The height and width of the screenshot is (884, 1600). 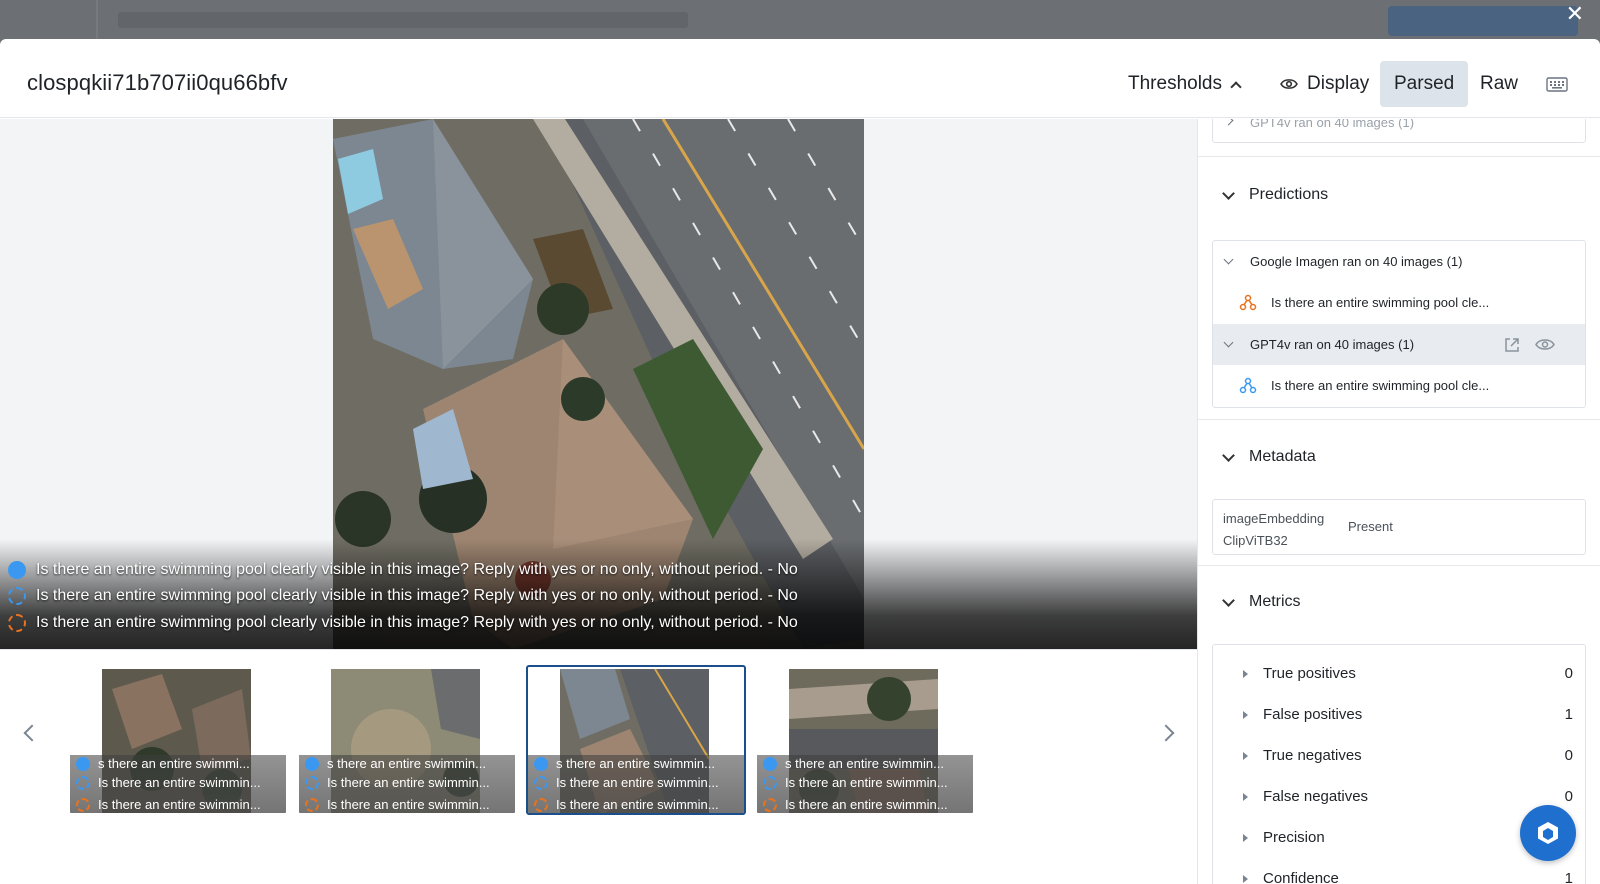 I want to click on metric-row: False positives 1, so click(x=1399, y=714).